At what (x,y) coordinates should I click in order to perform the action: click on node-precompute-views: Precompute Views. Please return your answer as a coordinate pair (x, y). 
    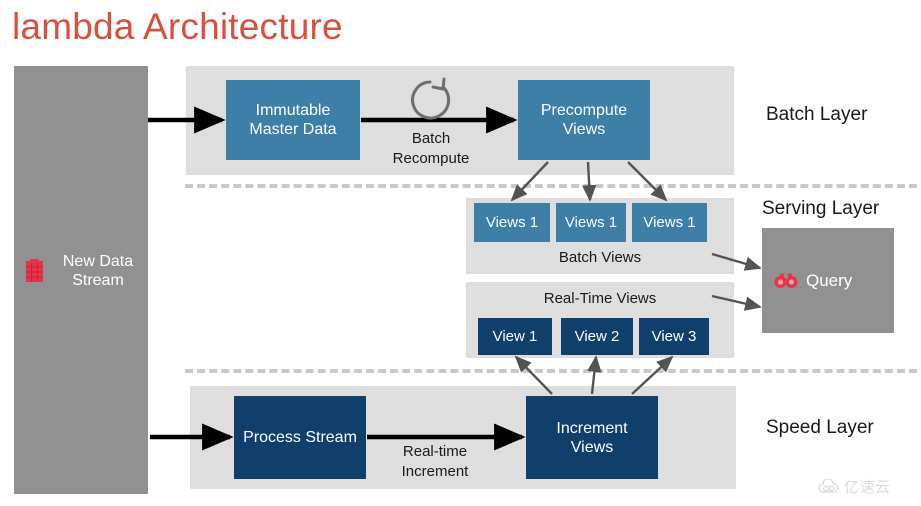
    Looking at the image, I should click on (584, 120).